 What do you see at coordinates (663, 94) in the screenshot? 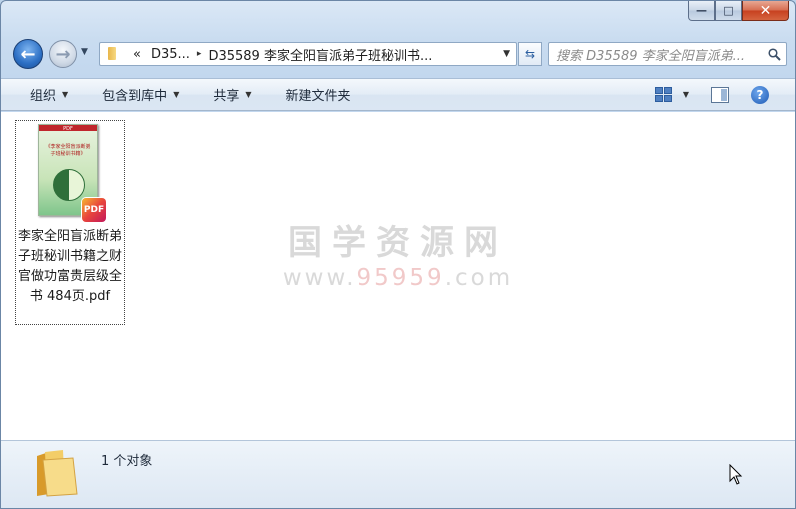
I see `change-view-icon` at bounding box center [663, 94].